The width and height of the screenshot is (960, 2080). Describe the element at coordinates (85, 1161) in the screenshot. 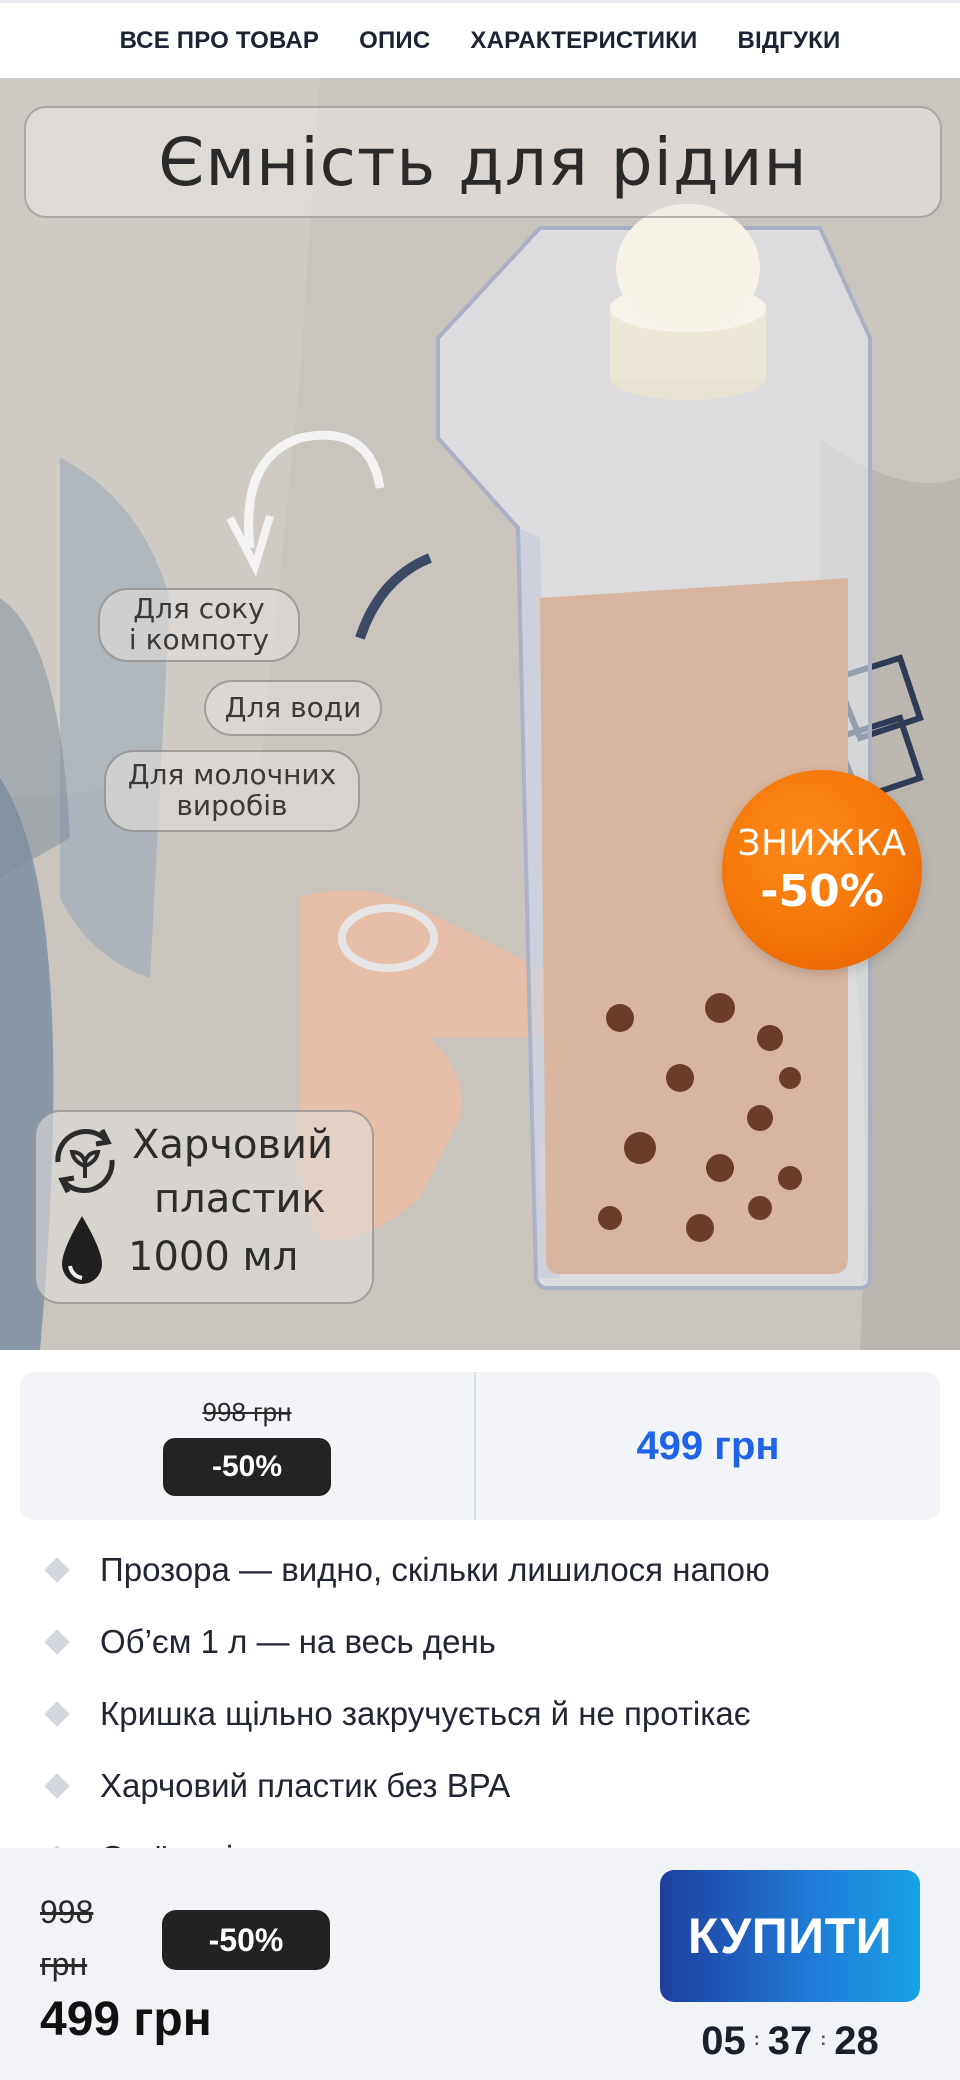

I see `eco-plastic-icon` at that location.